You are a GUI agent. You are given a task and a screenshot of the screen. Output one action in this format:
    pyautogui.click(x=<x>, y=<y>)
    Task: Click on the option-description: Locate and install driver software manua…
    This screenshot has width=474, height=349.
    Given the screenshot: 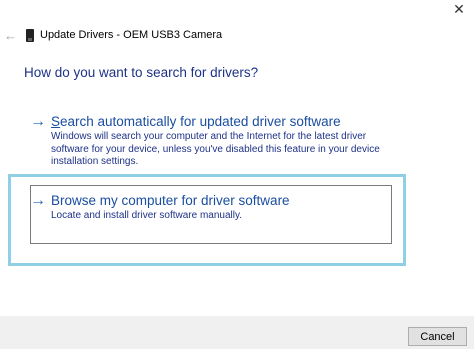 What is the action you would take?
    pyautogui.click(x=147, y=215)
    